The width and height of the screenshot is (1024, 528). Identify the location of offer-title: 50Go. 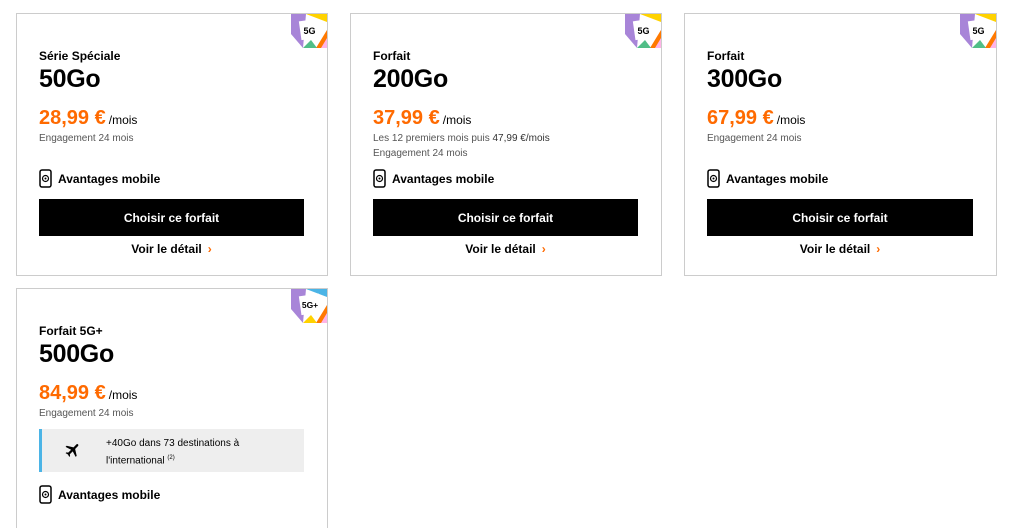
(70, 79).